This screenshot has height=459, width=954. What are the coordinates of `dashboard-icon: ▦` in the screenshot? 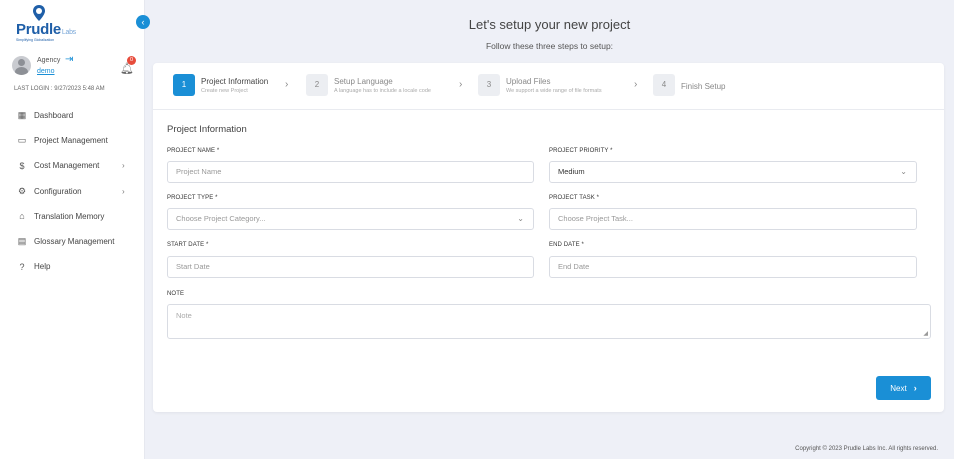 It's located at (22, 115).